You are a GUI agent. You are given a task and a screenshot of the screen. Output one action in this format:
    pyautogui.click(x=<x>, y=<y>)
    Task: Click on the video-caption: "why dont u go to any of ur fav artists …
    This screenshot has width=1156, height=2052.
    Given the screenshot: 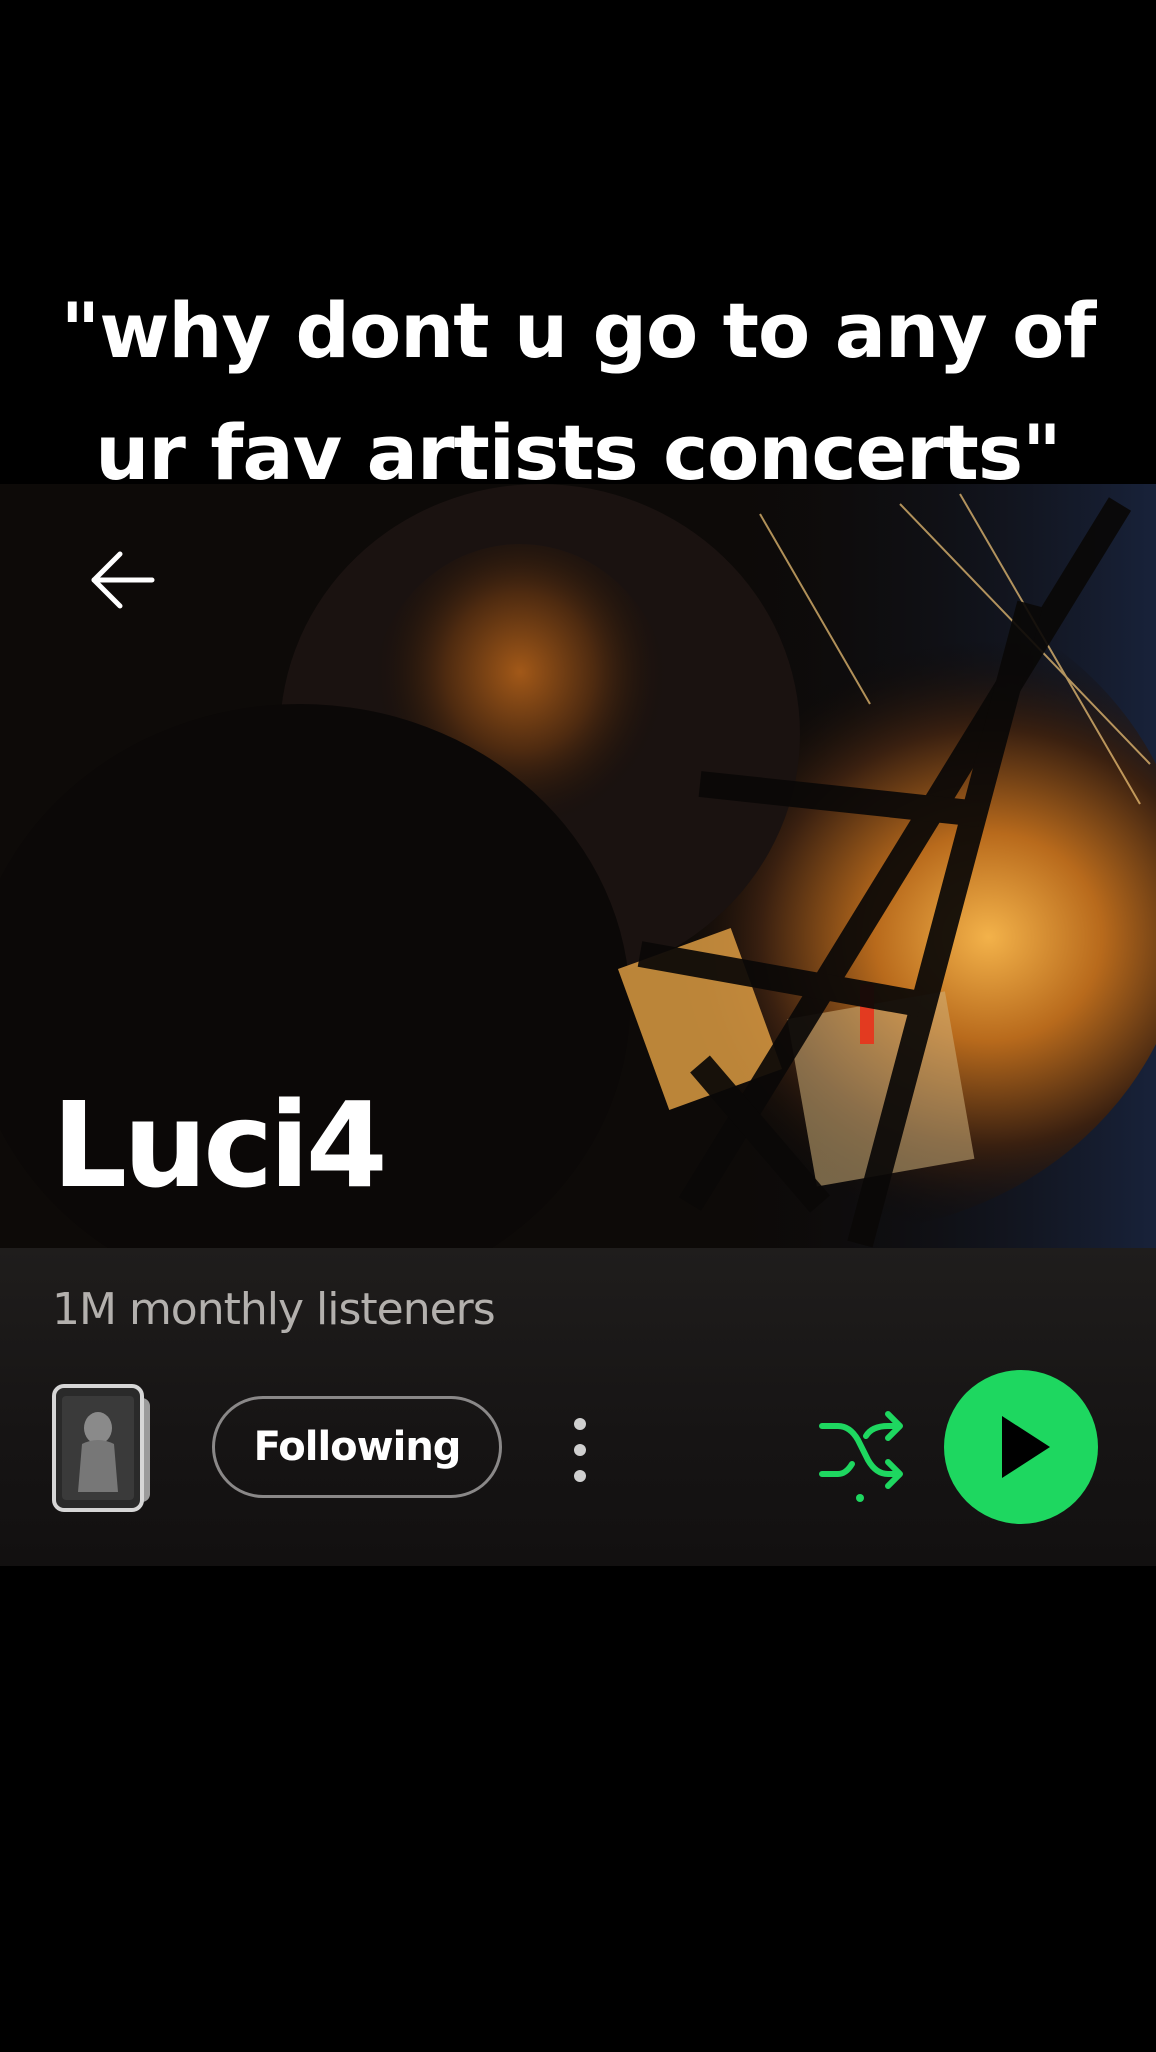 What is the action you would take?
    pyautogui.click(x=578, y=392)
    